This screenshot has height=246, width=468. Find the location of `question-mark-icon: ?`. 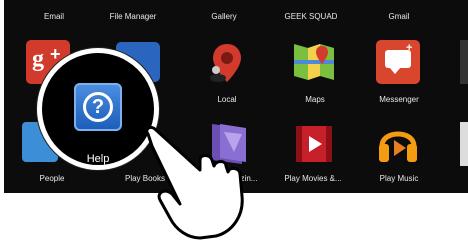

question-mark-icon: ? is located at coordinates (98, 107).